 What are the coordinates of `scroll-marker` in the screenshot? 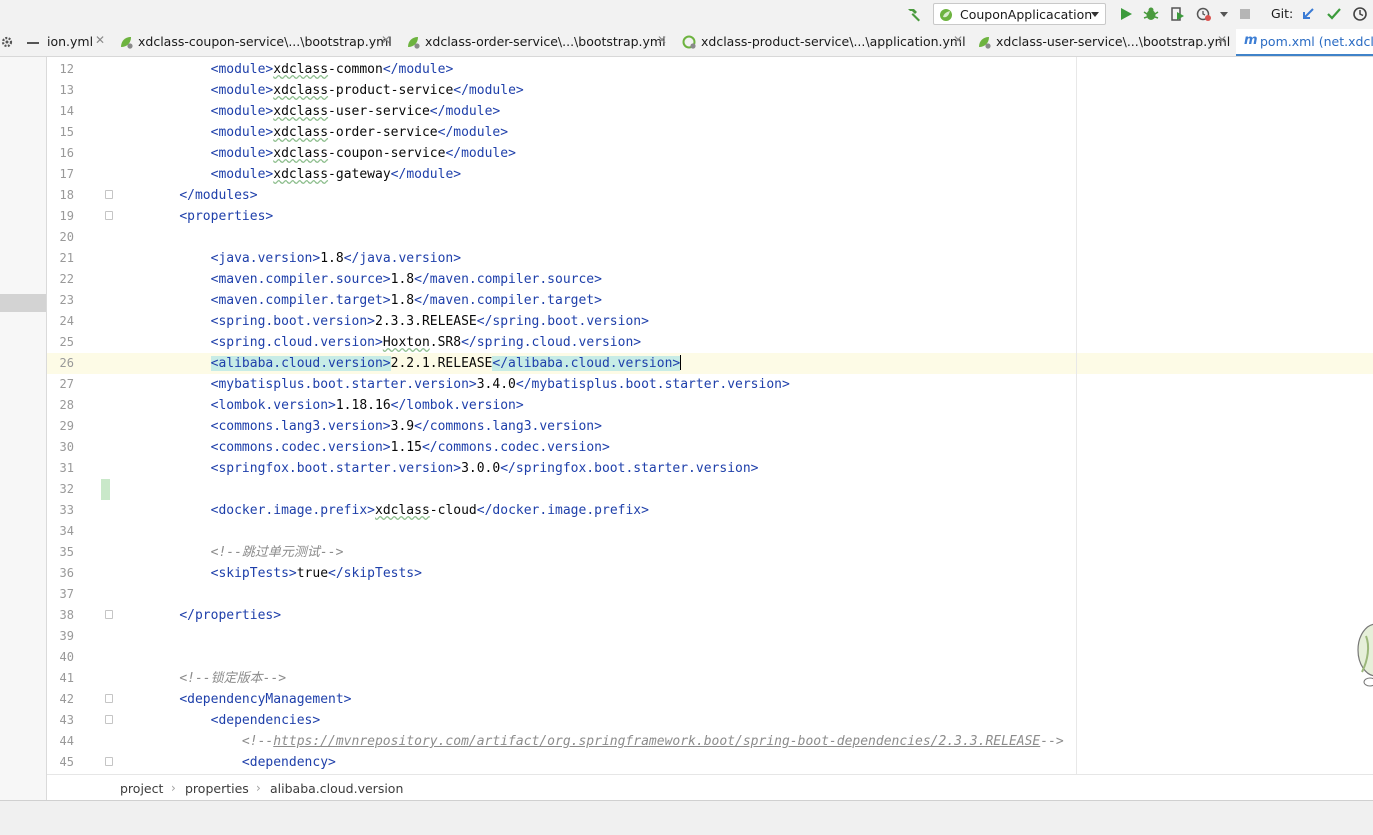 It's located at (23, 303).